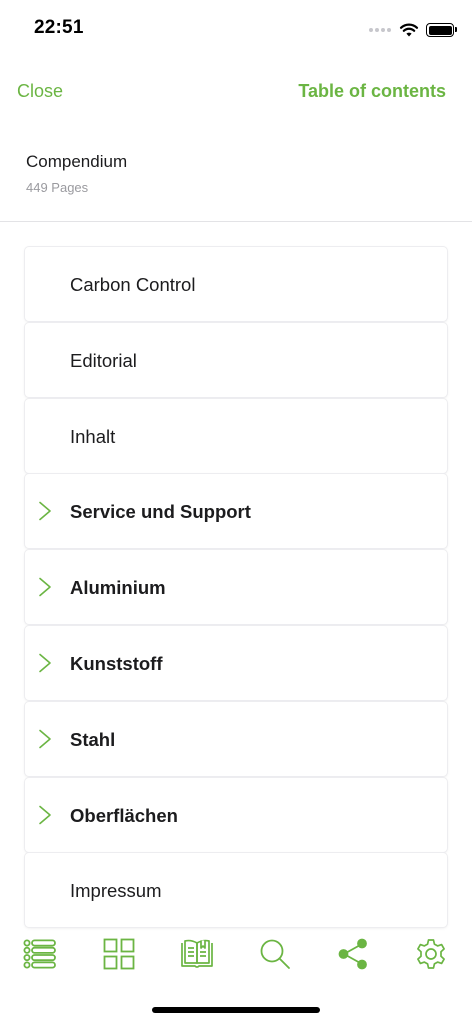 The image size is (472, 1024). Describe the element at coordinates (236, 359) in the screenshot. I see `toc-item: Editorial` at that location.